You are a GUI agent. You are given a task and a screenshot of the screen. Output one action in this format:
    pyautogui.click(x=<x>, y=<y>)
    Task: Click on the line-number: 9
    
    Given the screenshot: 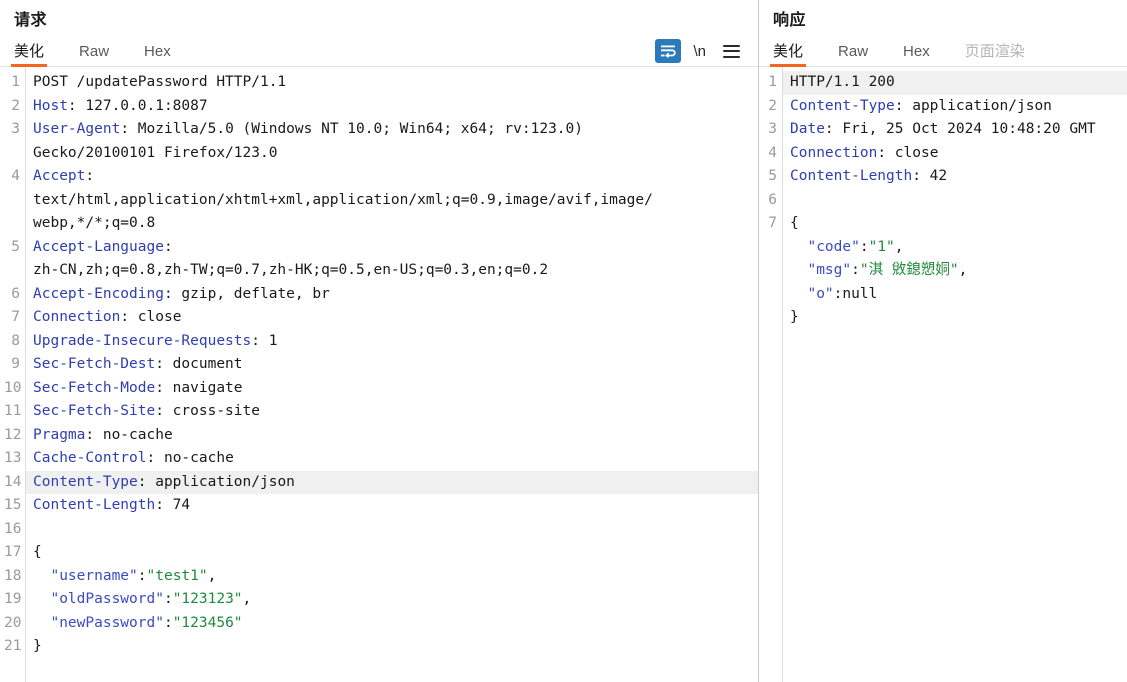 What is the action you would take?
    pyautogui.click(x=15, y=364)
    